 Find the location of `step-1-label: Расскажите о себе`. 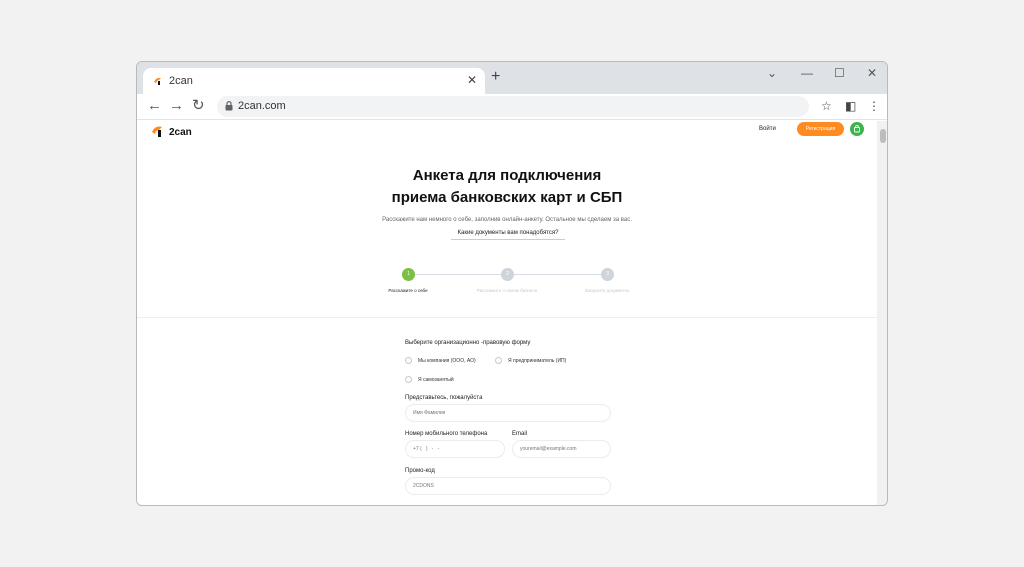

step-1-label: Расскажите о себе is located at coordinates (408, 290).